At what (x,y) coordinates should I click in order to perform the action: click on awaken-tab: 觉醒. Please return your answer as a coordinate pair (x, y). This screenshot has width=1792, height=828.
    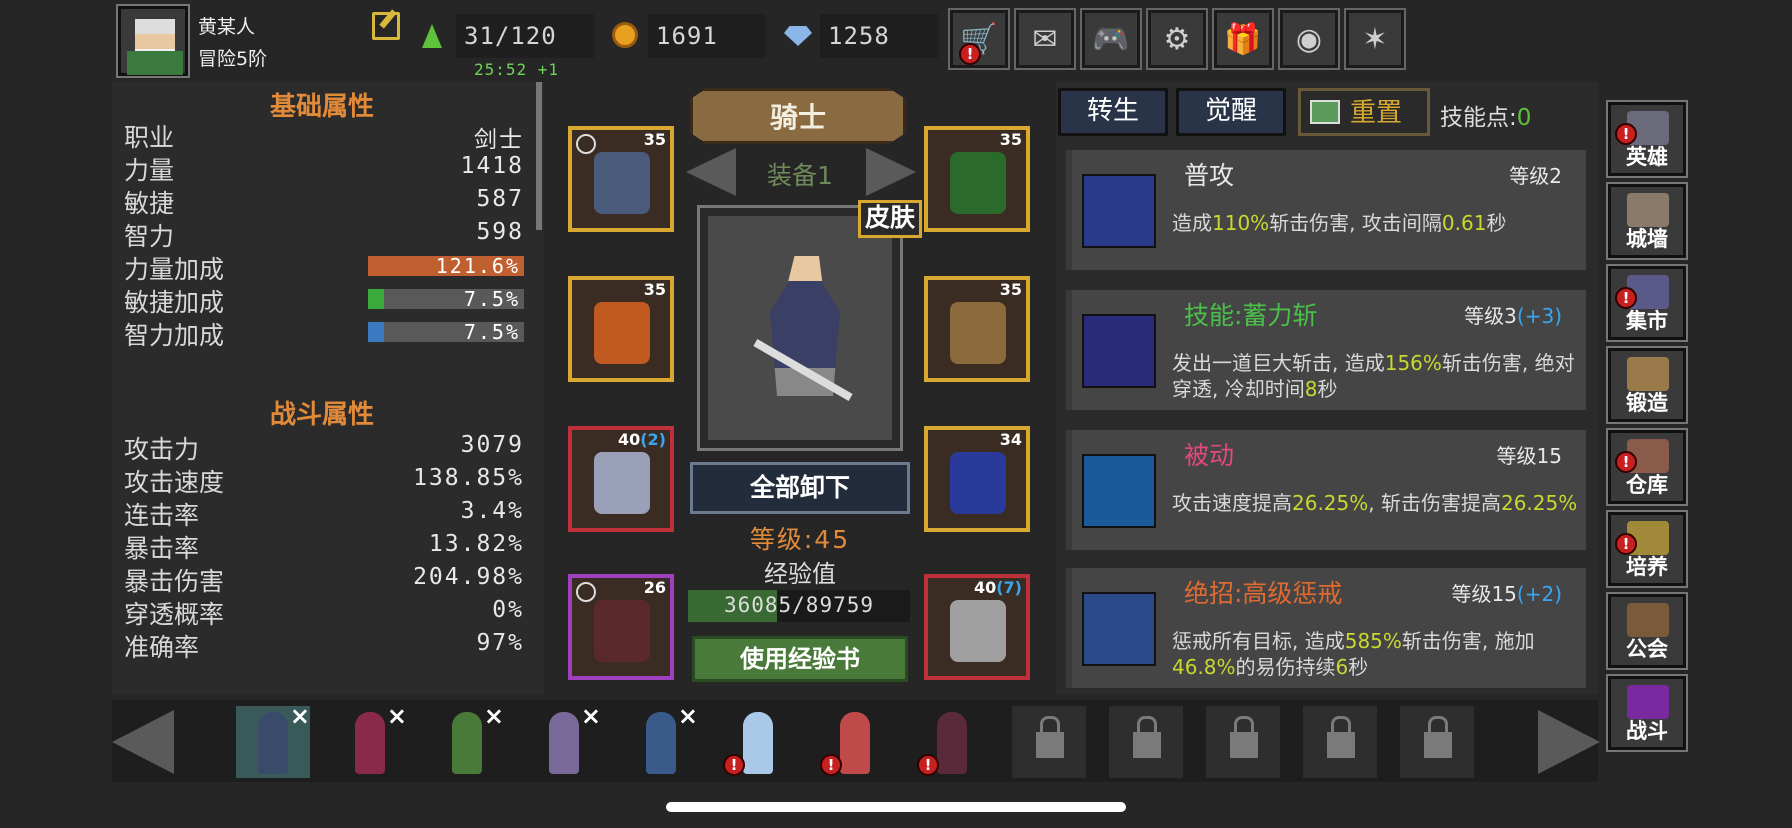
    Looking at the image, I should click on (1231, 112).